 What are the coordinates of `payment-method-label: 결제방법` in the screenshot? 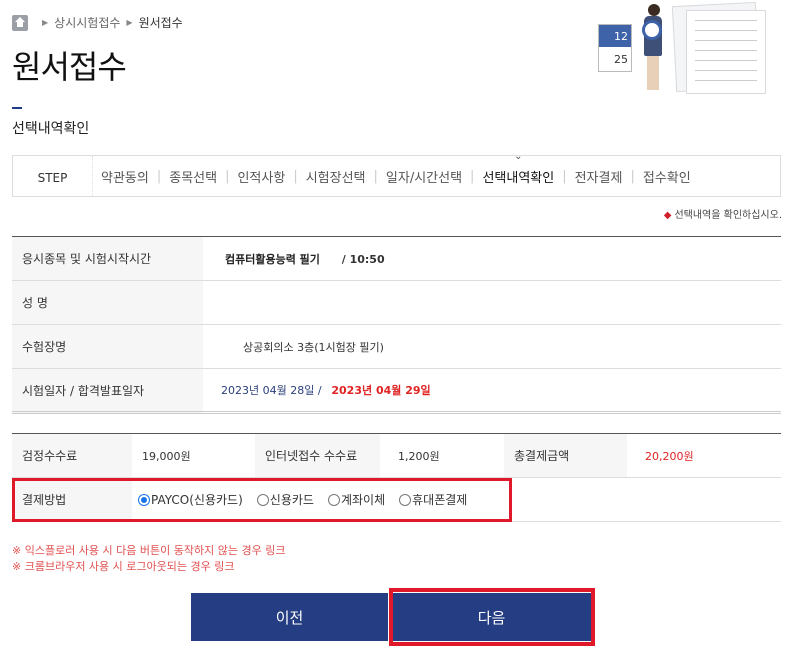 It's located at (72, 499).